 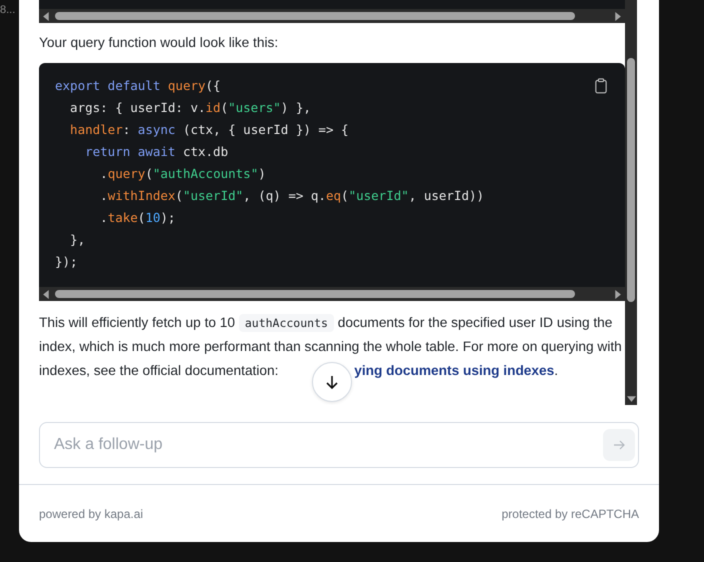 What do you see at coordinates (156, 152) in the screenshot?
I see `code-line: return await ctx.db` at bounding box center [156, 152].